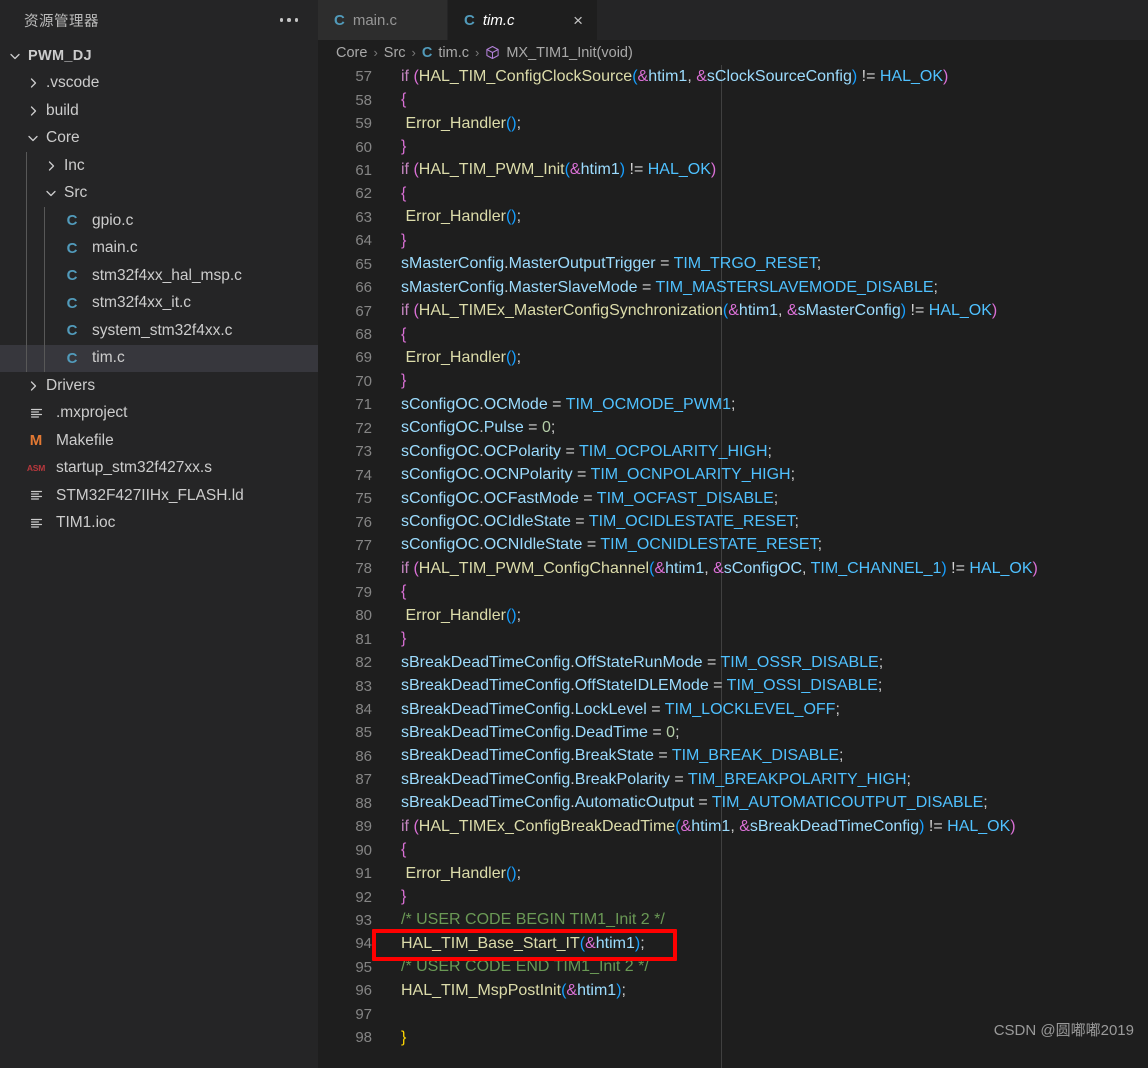  What do you see at coordinates (159, 276) in the screenshot?
I see `tree-item-stm32f4xx-hal-msp-c: Cstm32f4xx_hal_msp.c` at bounding box center [159, 276].